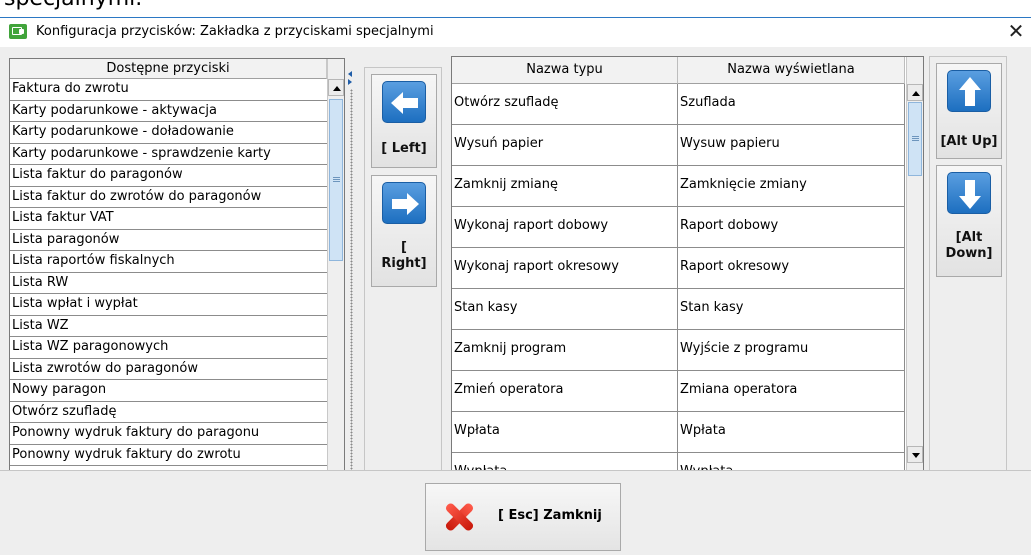 Image resolution: width=1031 pixels, height=555 pixels. What do you see at coordinates (168, 197) in the screenshot?
I see `list-item: Lista faktur do zwrotów do paragonów` at bounding box center [168, 197].